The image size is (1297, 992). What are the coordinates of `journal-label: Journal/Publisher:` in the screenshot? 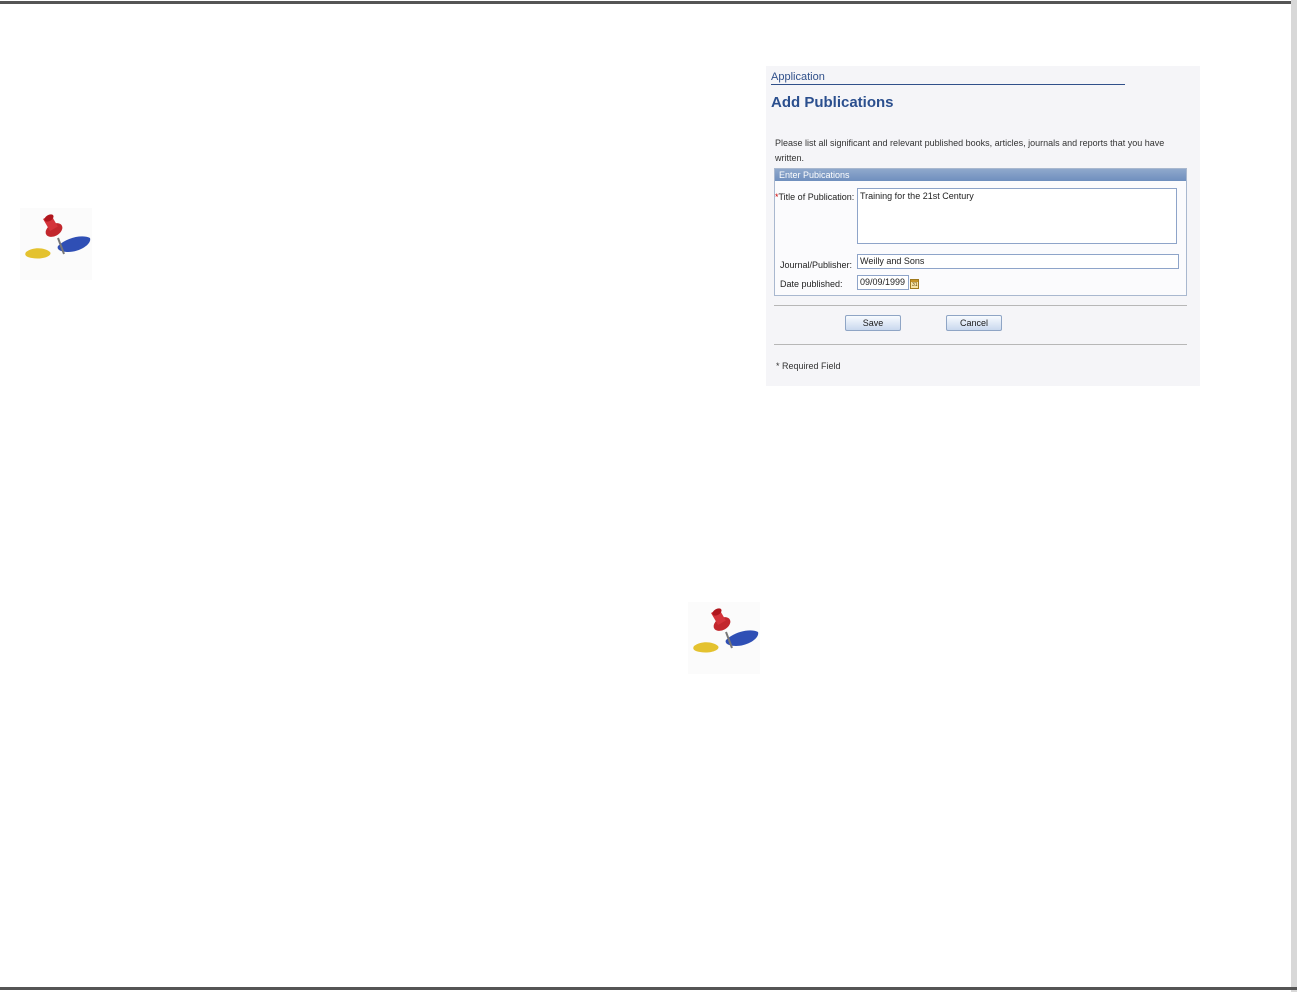 It's located at (816, 265).